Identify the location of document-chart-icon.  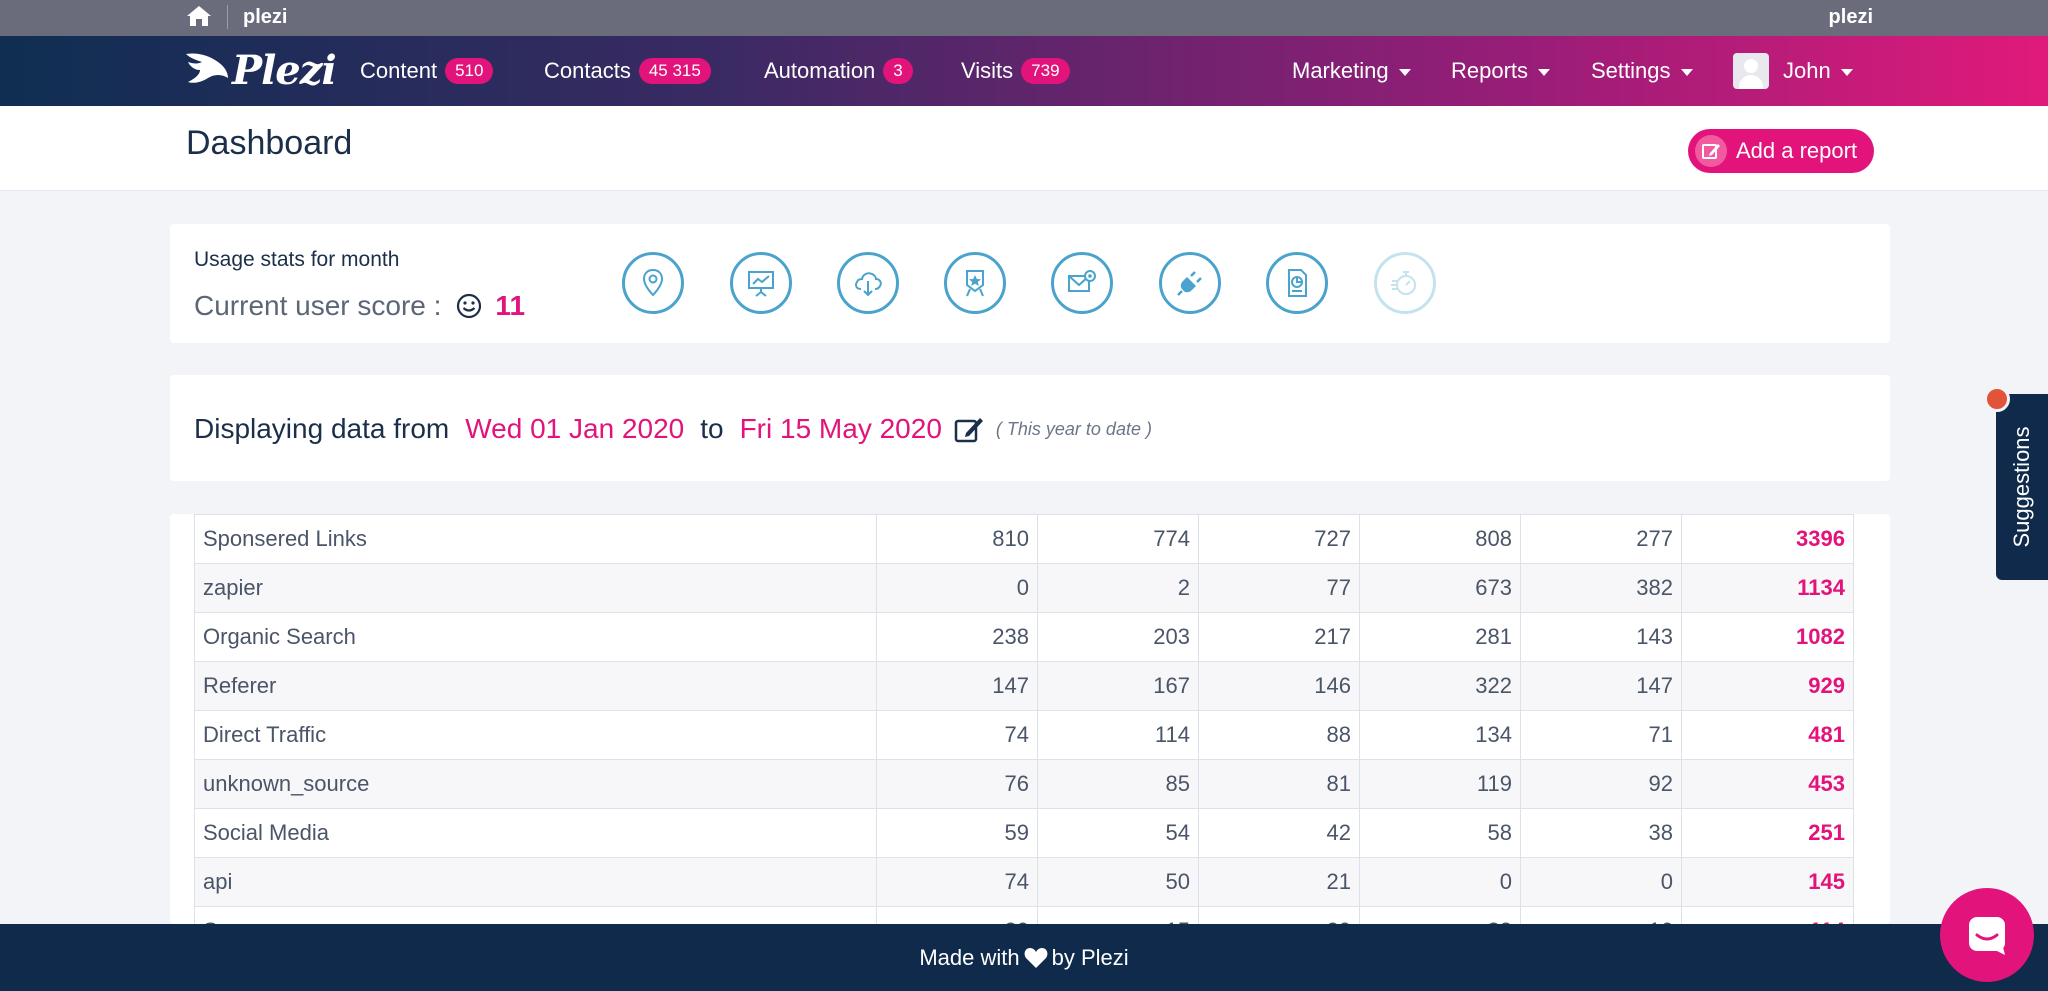
(1297, 283).